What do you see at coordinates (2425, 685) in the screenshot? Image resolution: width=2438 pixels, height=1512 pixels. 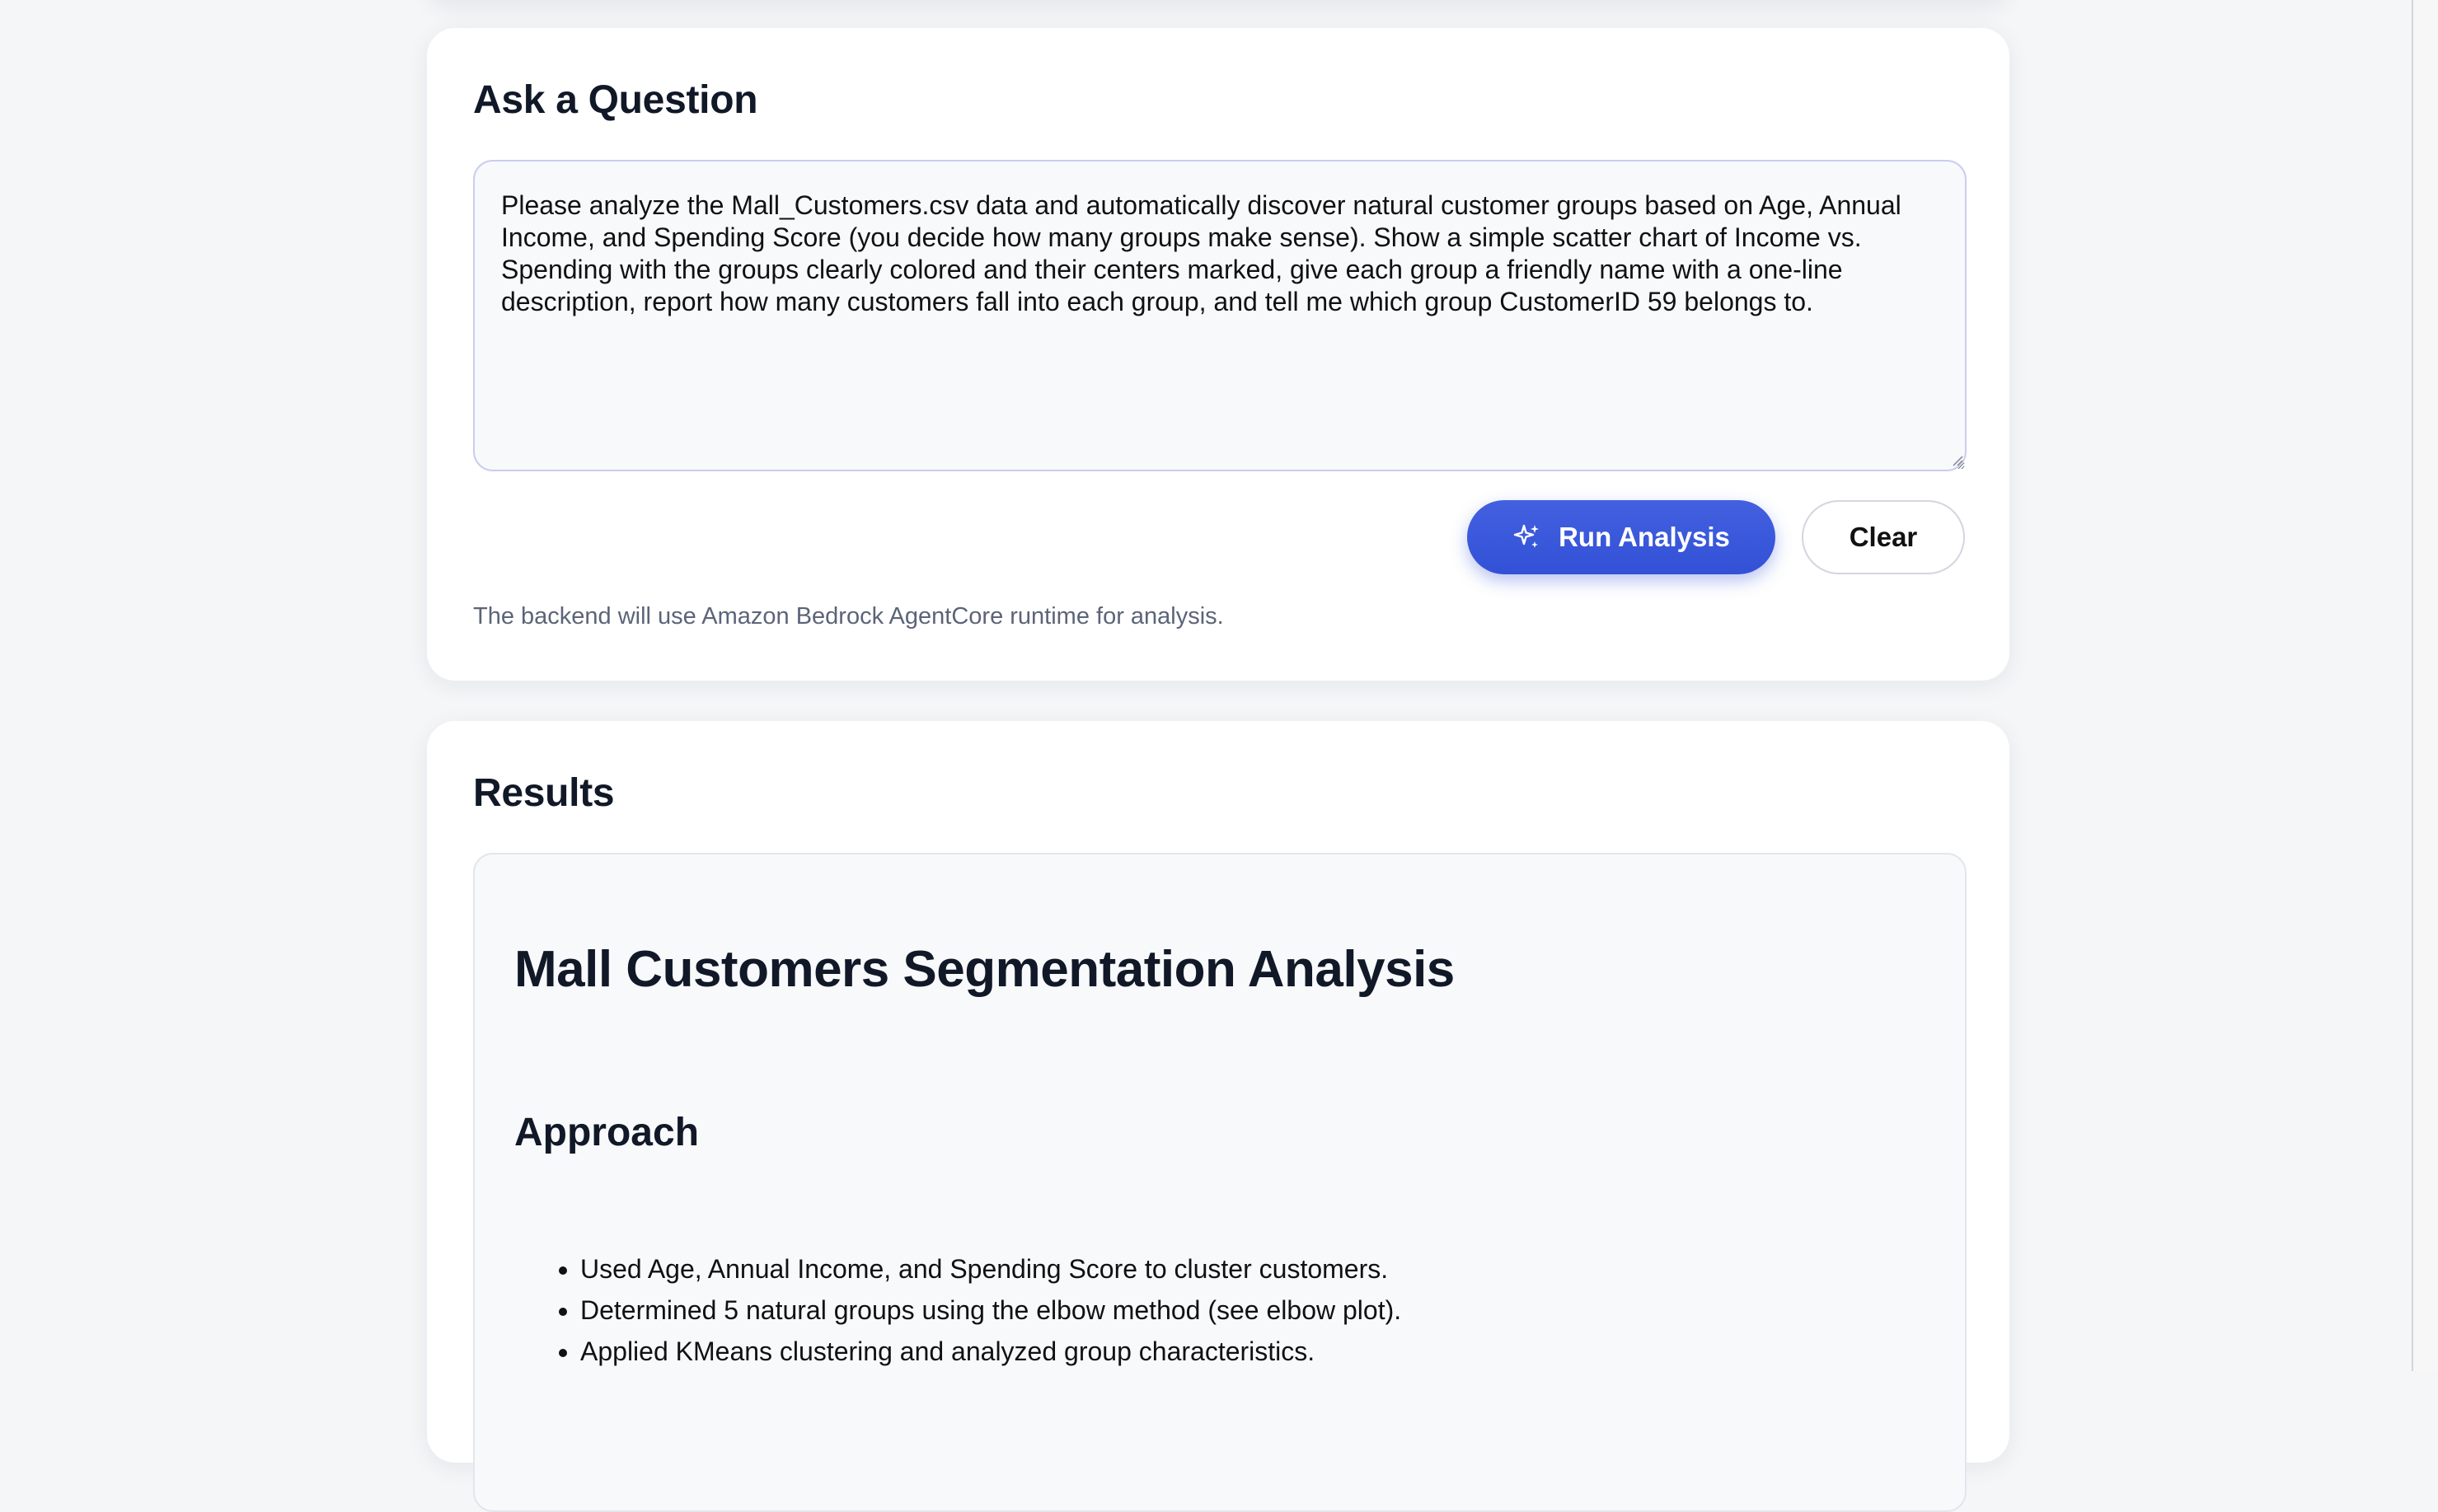 I see `page-scrollbar` at bounding box center [2425, 685].